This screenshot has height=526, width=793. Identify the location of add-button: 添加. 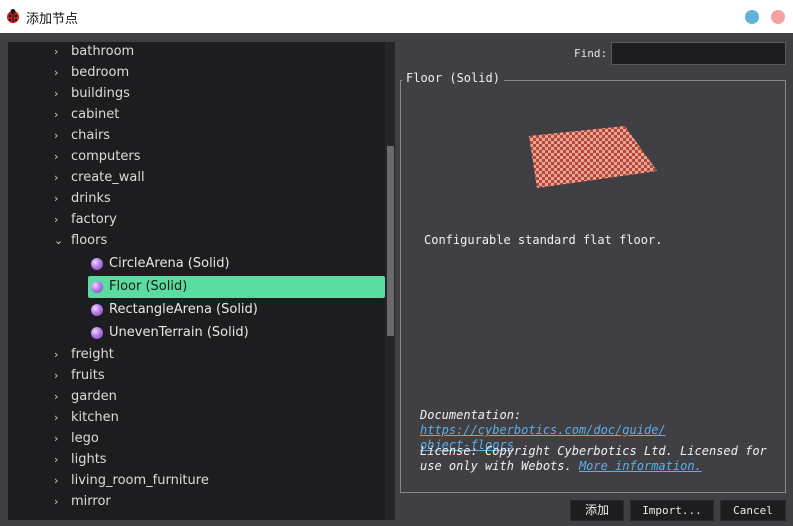
(597, 510).